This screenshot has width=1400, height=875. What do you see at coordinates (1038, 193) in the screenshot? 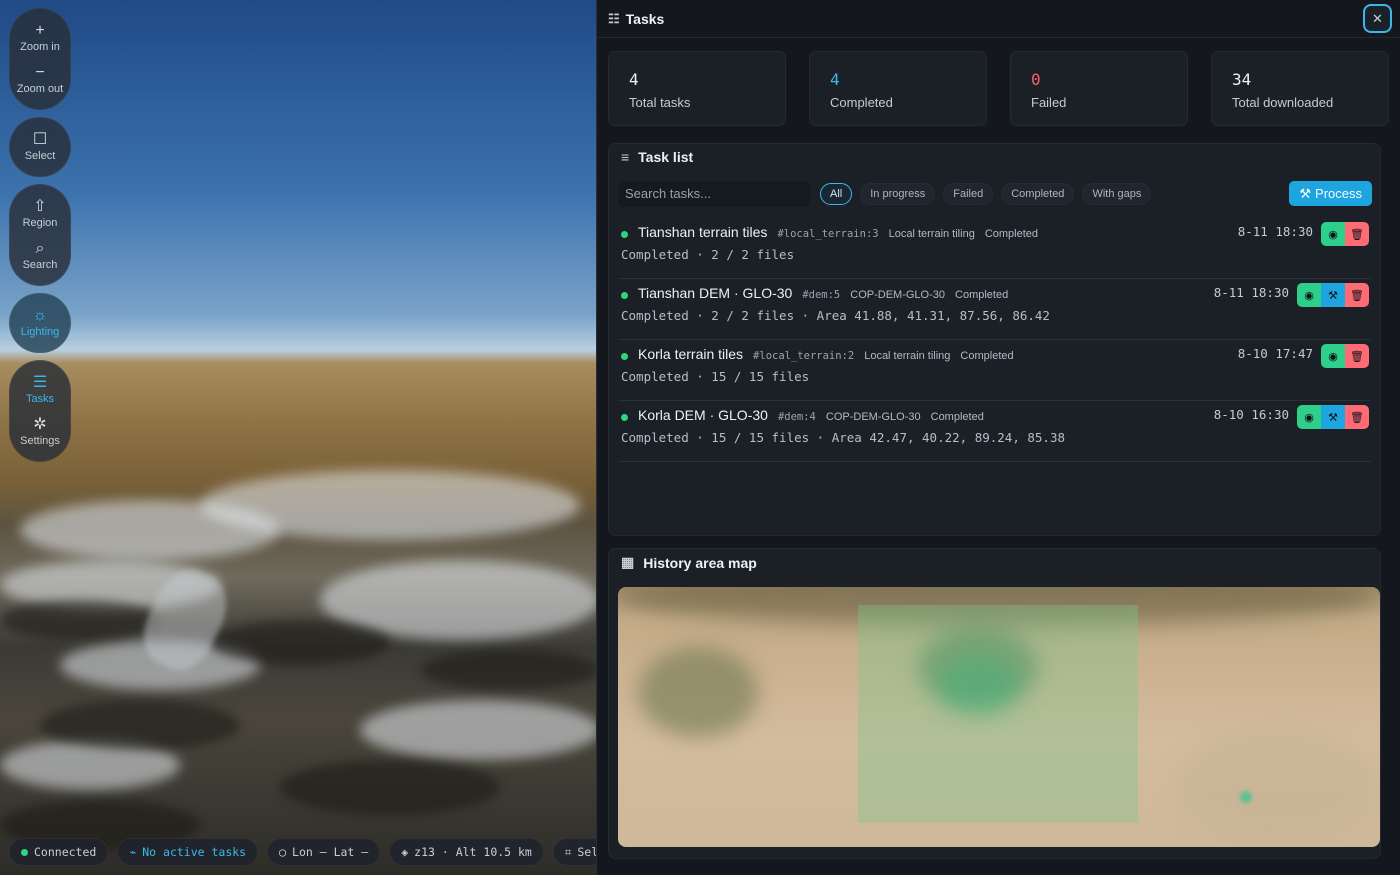
I see `filter-completed: Completed` at bounding box center [1038, 193].